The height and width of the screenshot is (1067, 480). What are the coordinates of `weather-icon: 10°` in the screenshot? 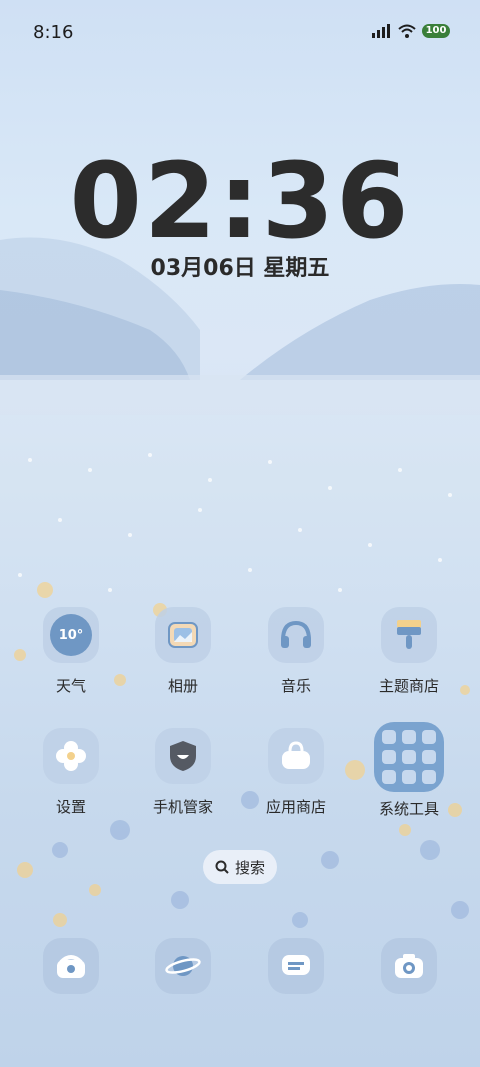 It's located at (71, 635).